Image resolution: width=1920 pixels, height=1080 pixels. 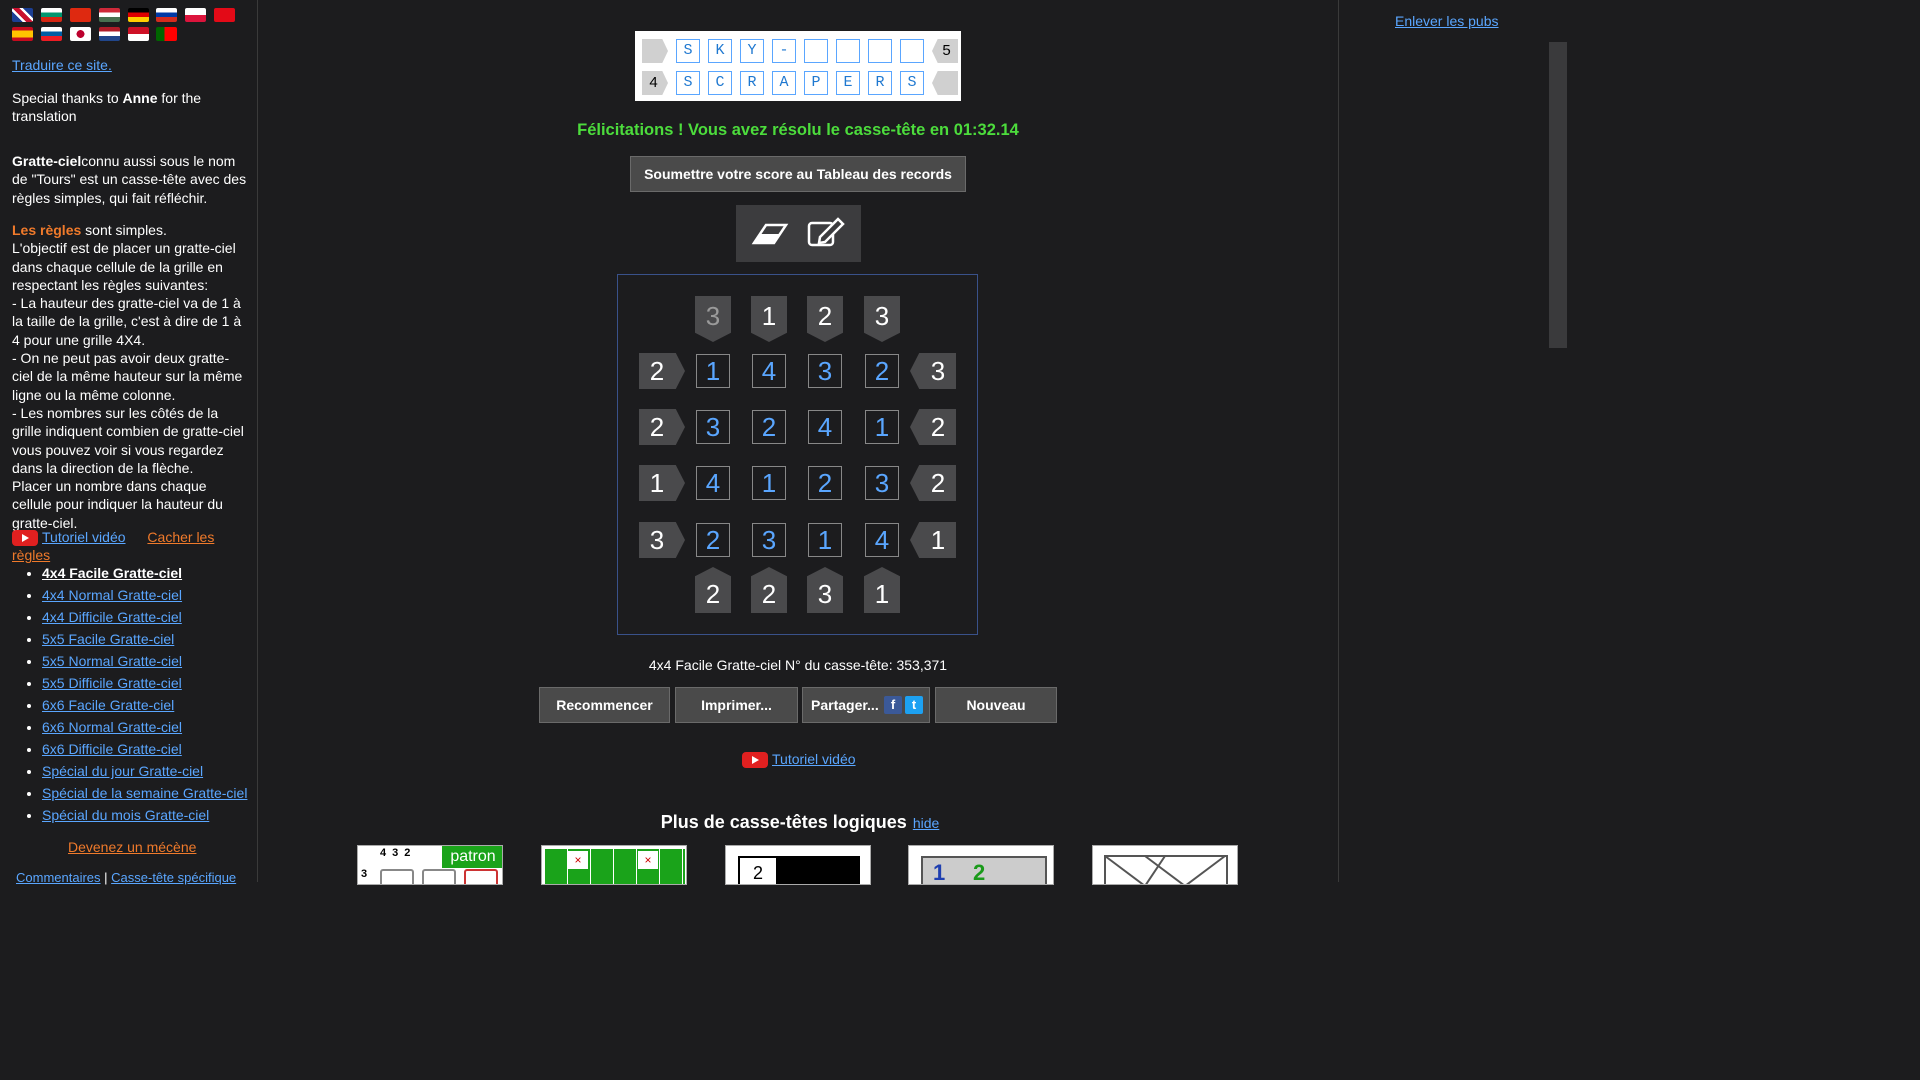 I want to click on nav-5x5-hard: 5x5 Difficile Gratte-ciel, so click(x=112, y=683).